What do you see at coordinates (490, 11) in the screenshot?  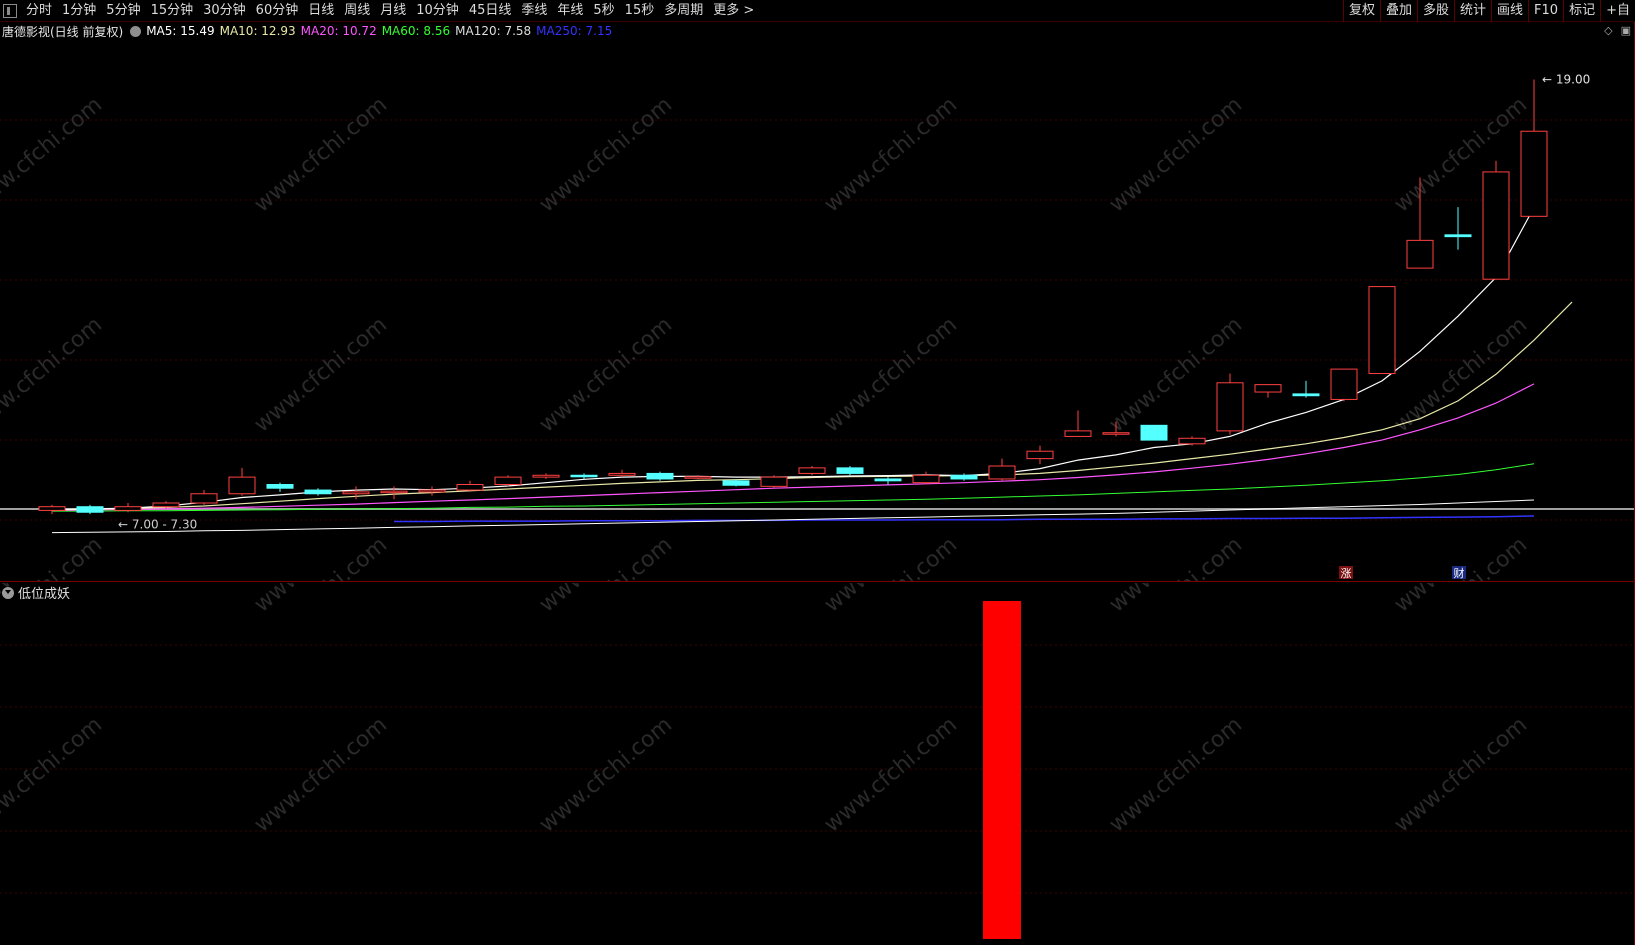 I see `period-tab-10: 45日线` at bounding box center [490, 11].